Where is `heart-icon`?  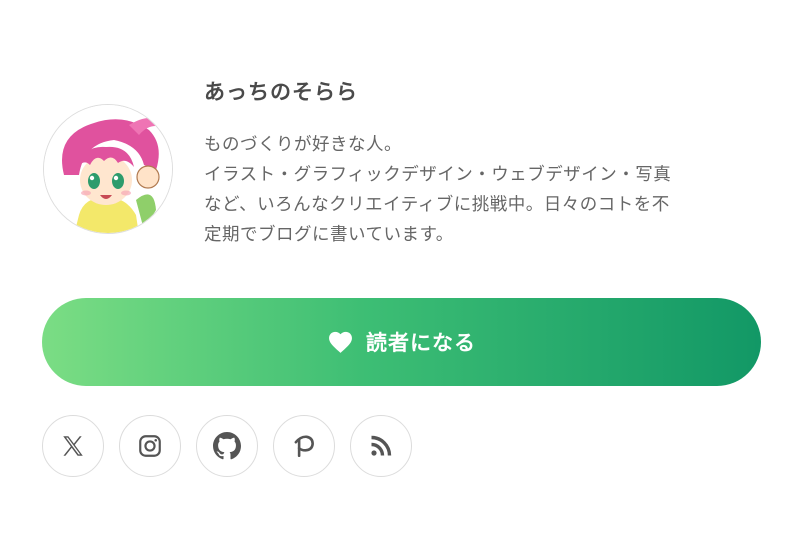 heart-icon is located at coordinates (340, 342).